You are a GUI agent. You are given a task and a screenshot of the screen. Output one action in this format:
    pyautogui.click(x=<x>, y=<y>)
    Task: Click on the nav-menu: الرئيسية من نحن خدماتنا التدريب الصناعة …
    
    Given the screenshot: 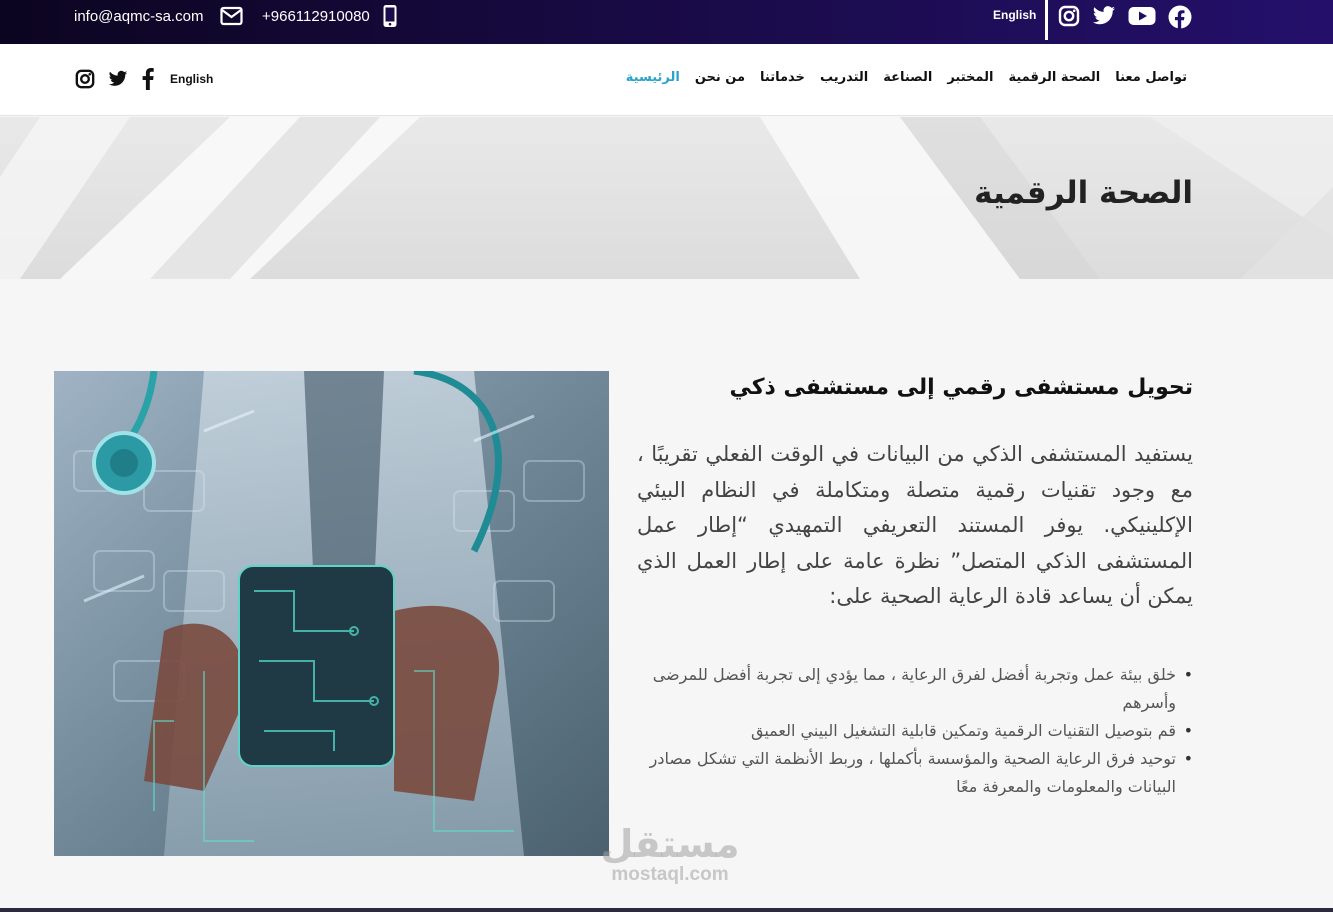 What is the action you would take?
    pyautogui.click(x=906, y=77)
    